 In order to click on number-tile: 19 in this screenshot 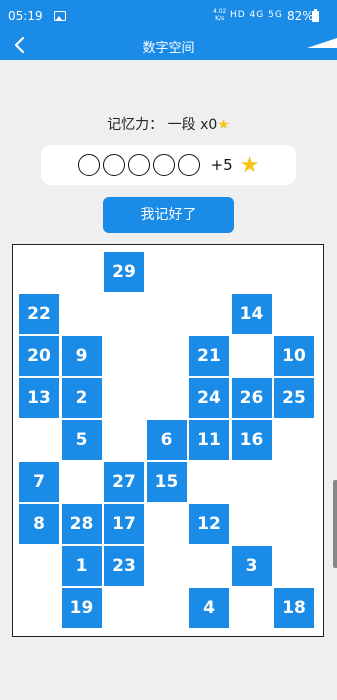, I will do `click(81, 608)`.